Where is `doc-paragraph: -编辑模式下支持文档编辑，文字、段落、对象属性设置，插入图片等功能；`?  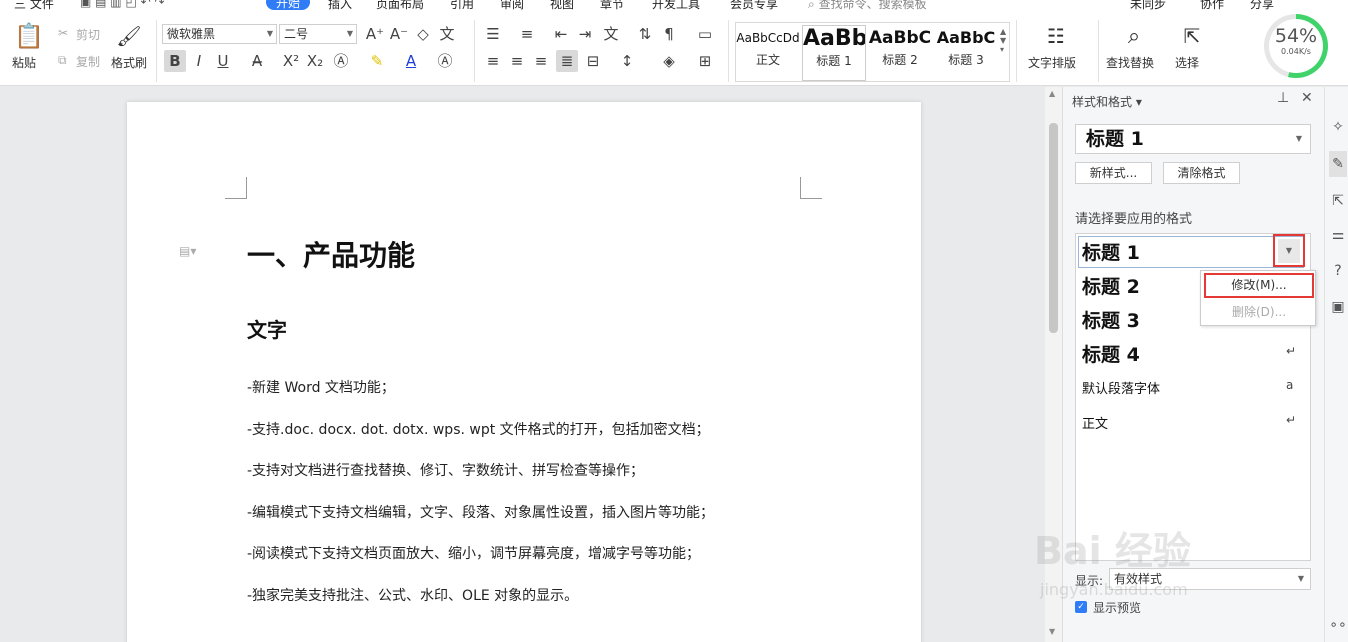 doc-paragraph: -编辑模式下支持文档编辑，文字、段落、对象属性设置，插入图片等功能； is located at coordinates (480, 512).